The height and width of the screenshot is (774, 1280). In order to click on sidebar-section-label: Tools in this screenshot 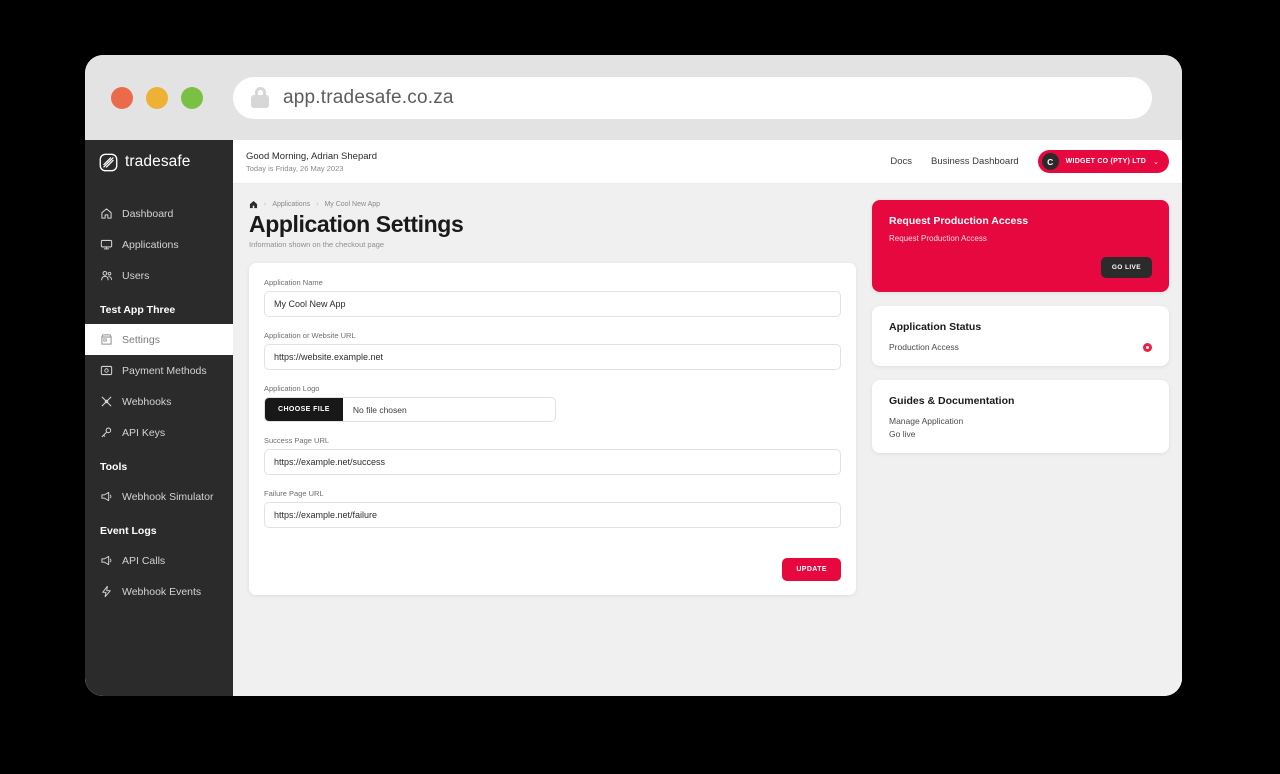, I will do `click(114, 467)`.